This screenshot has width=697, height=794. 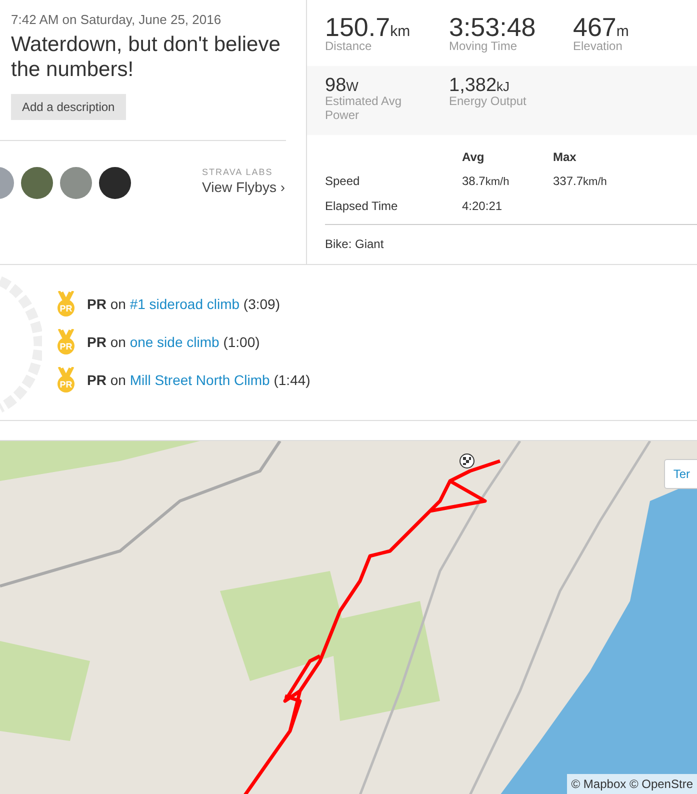 I want to click on row-label: Speed, so click(x=343, y=181).